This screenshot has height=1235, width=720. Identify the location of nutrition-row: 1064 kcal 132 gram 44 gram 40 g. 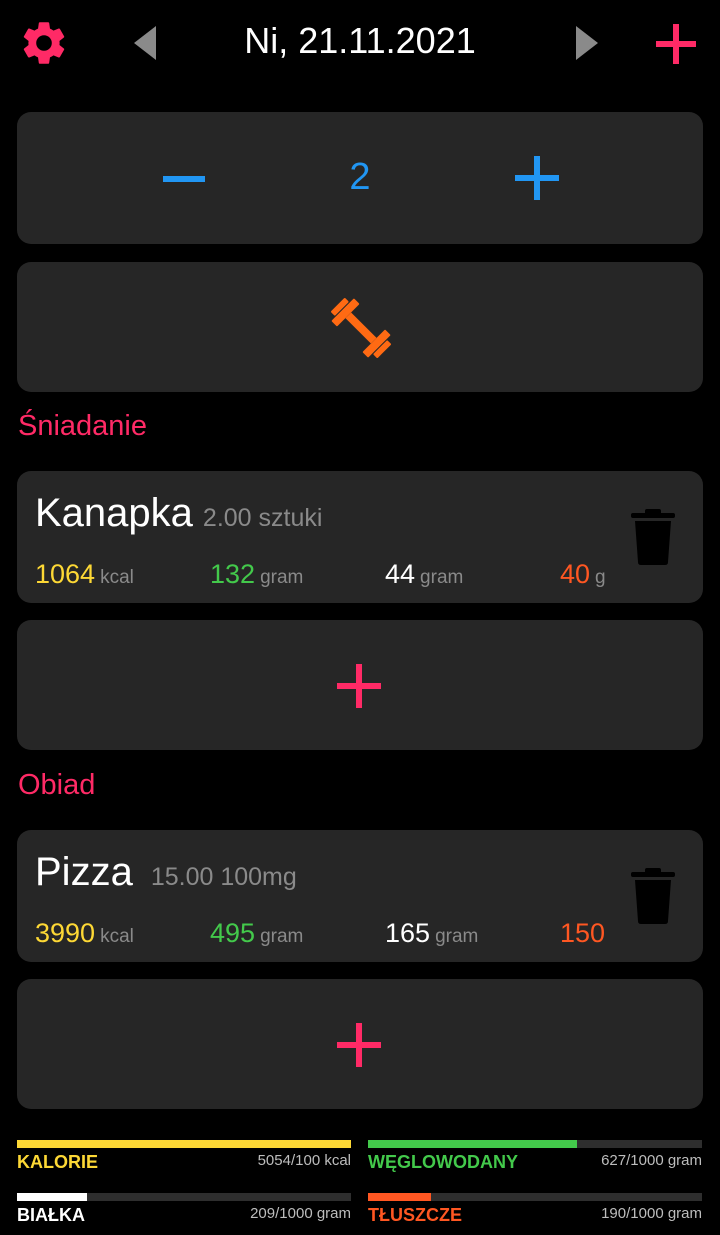
(320, 579).